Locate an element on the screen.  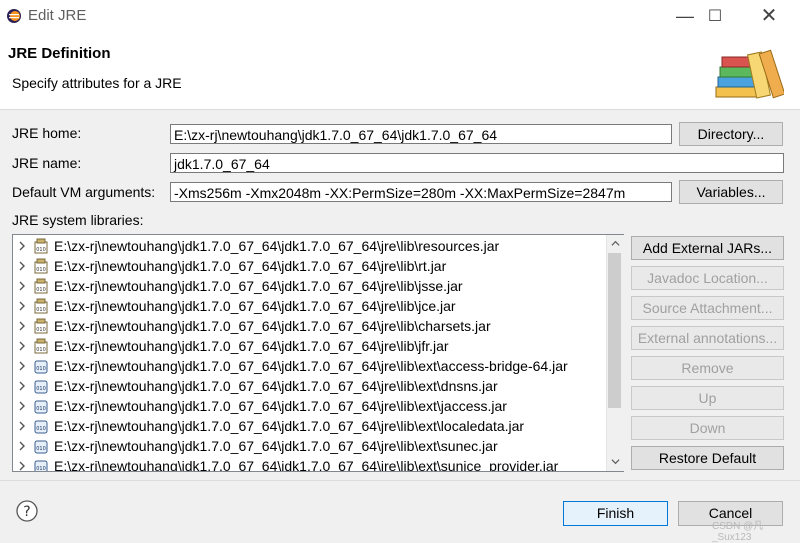
vm-args-label: Default VM arguments: is located at coordinates (84, 192).